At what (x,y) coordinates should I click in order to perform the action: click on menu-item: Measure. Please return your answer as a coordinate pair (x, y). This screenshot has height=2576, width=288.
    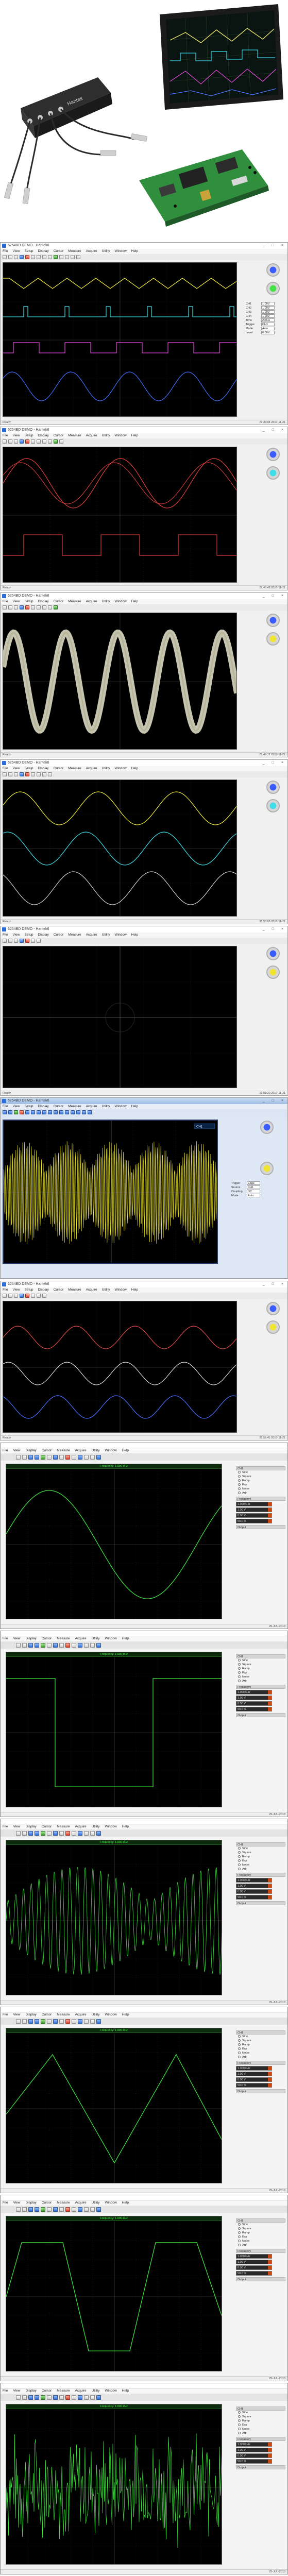
    Looking at the image, I should click on (64, 1638).